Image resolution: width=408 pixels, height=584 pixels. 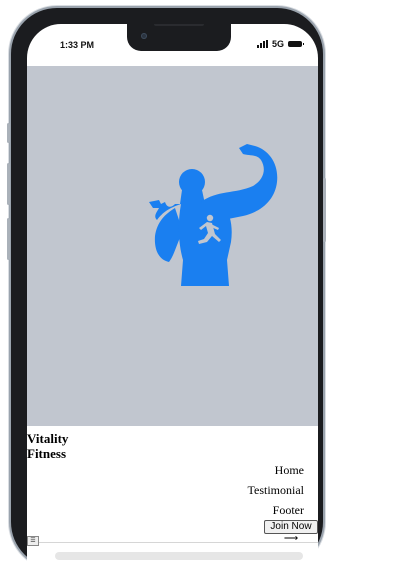 What do you see at coordinates (291, 532) in the screenshot?
I see `join-now-button: Join Now ⟶` at bounding box center [291, 532].